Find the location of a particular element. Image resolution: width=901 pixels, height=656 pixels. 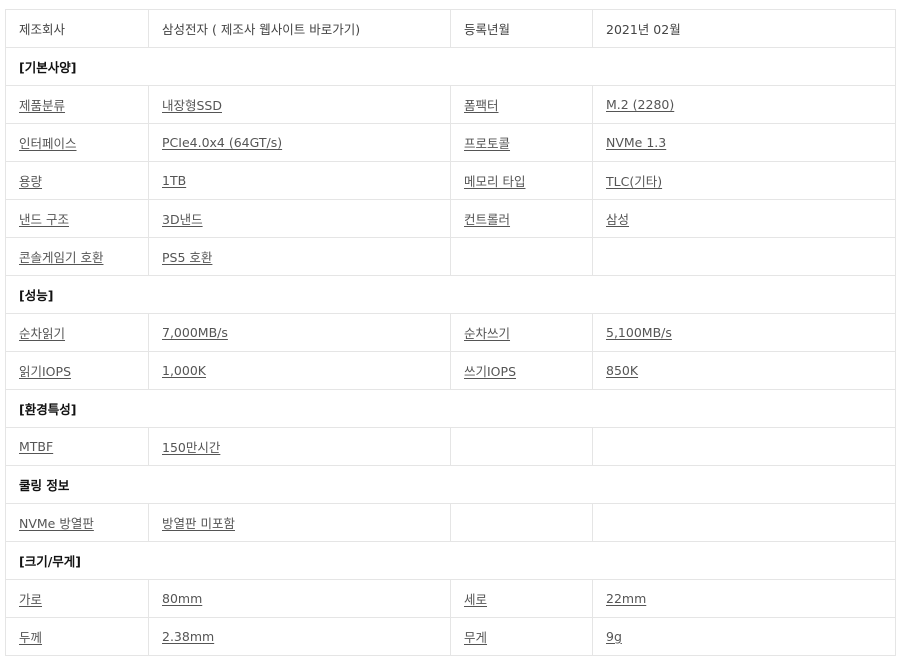

section-row: [크기/무게] is located at coordinates (450, 560).